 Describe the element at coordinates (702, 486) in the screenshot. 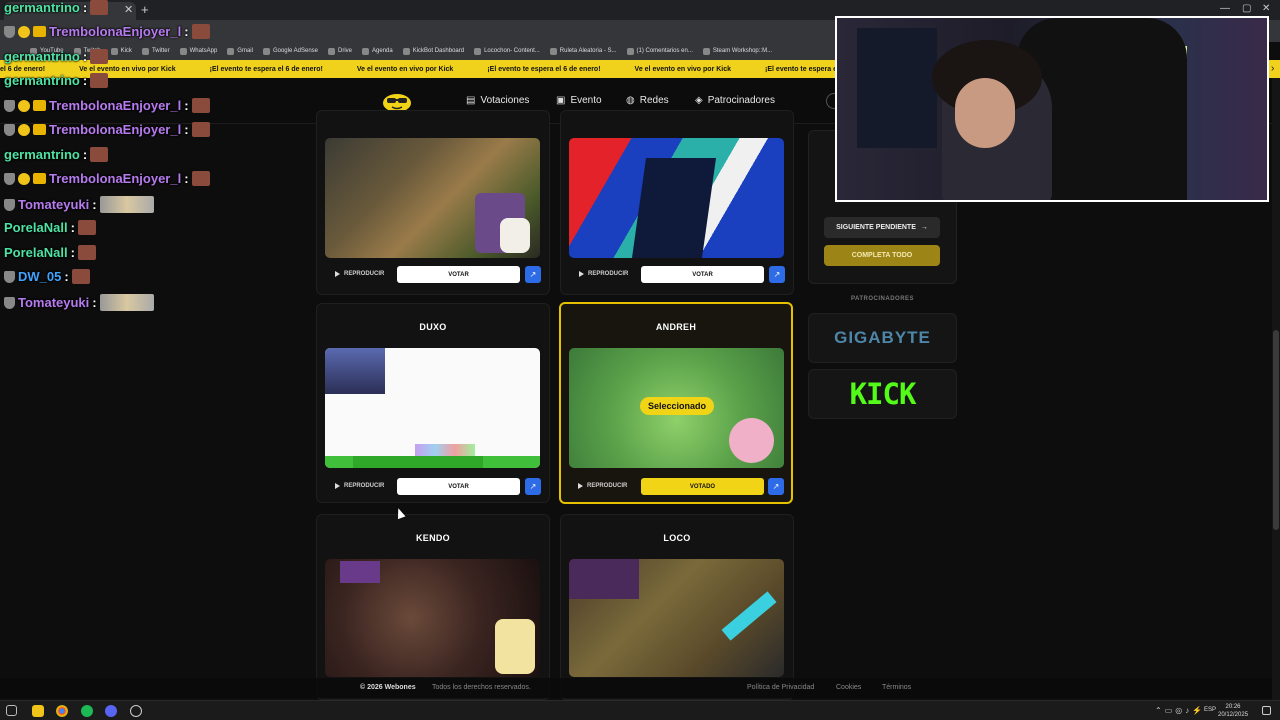

I see `voted-button: VOTADO` at that location.